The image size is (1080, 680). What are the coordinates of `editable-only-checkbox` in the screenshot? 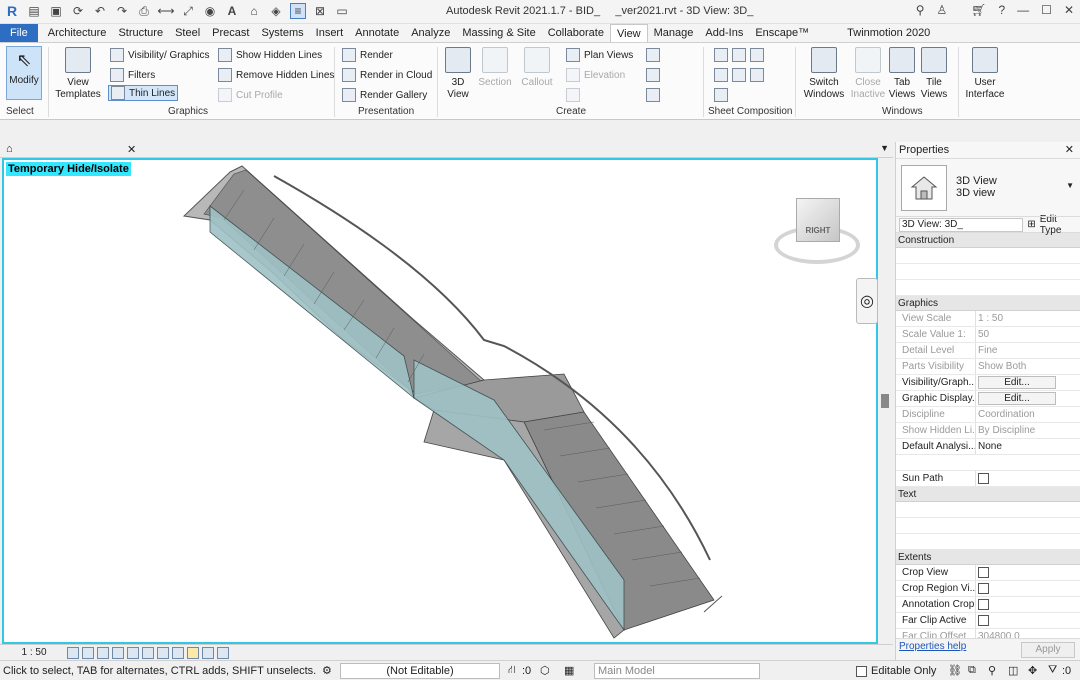 It's located at (861, 671).